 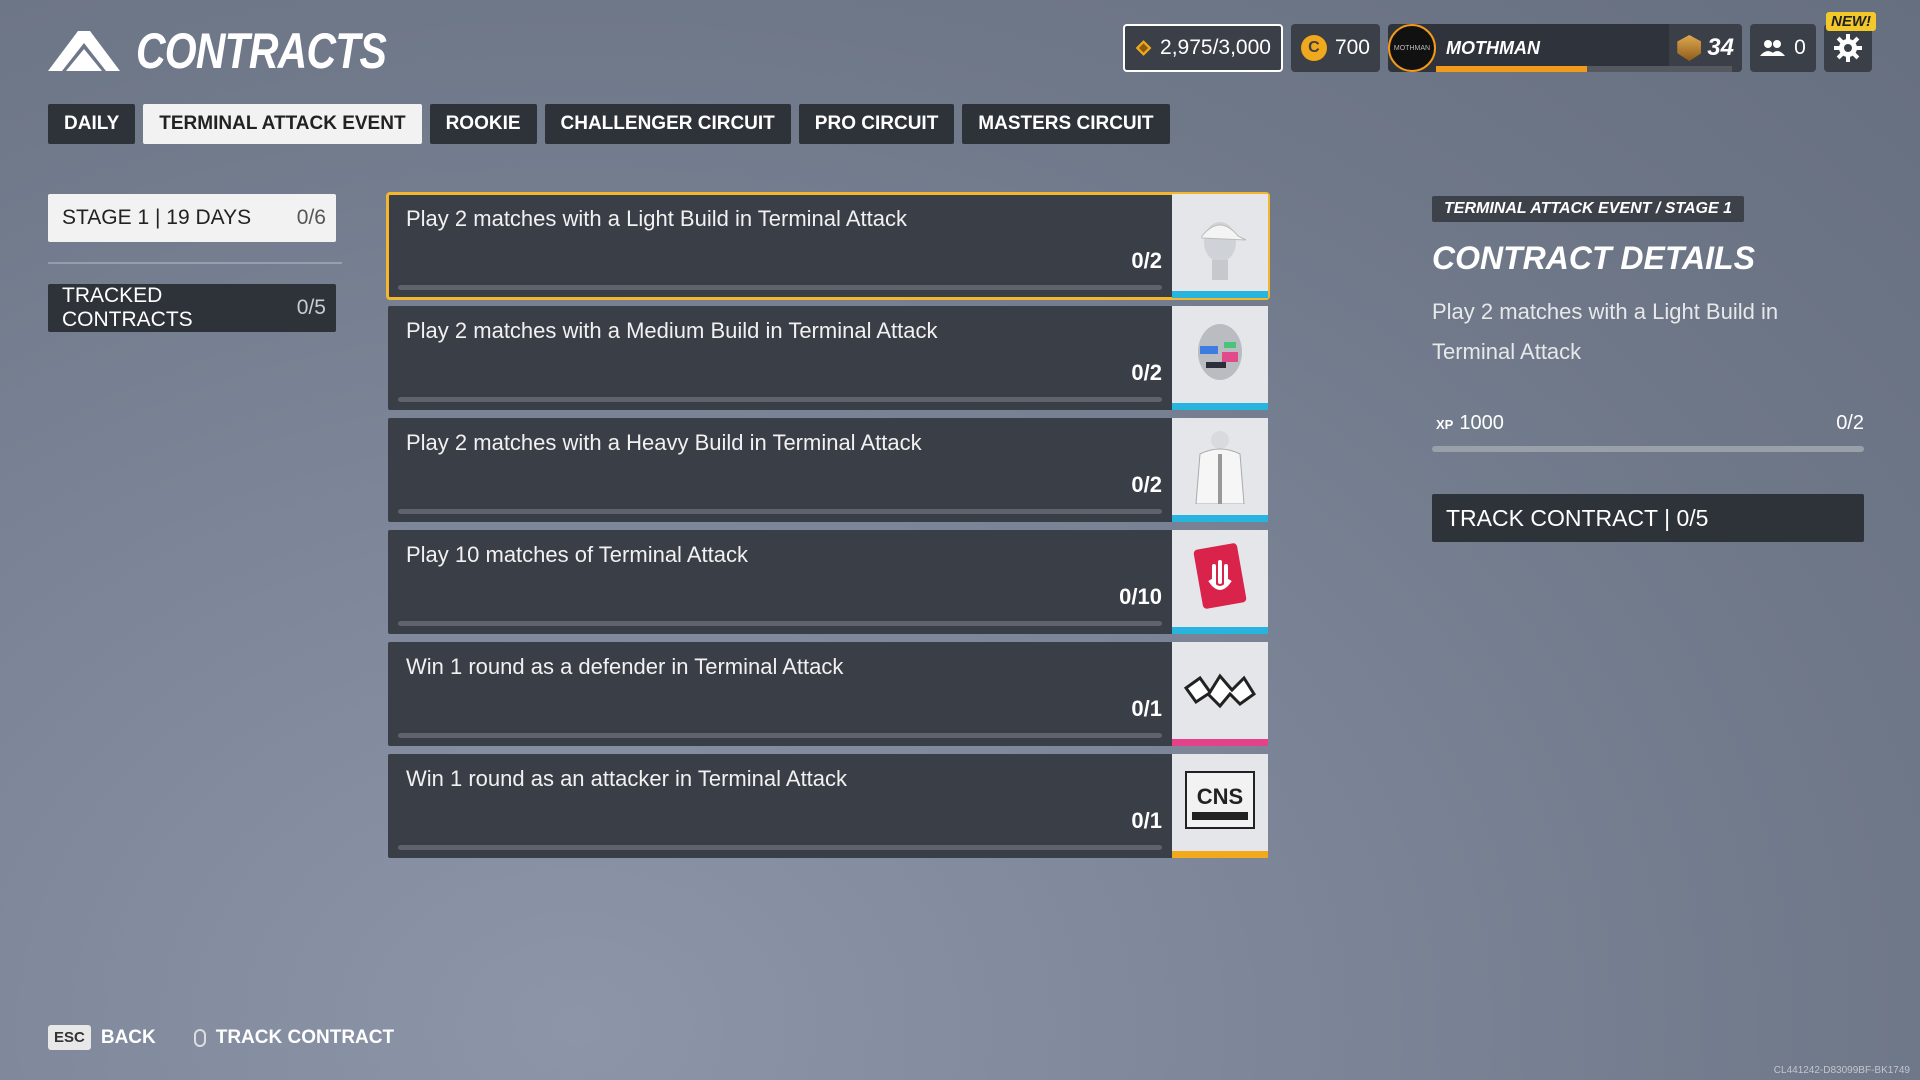 I want to click on details-reward-row: XP 1000 0/2, so click(x=1650, y=423).